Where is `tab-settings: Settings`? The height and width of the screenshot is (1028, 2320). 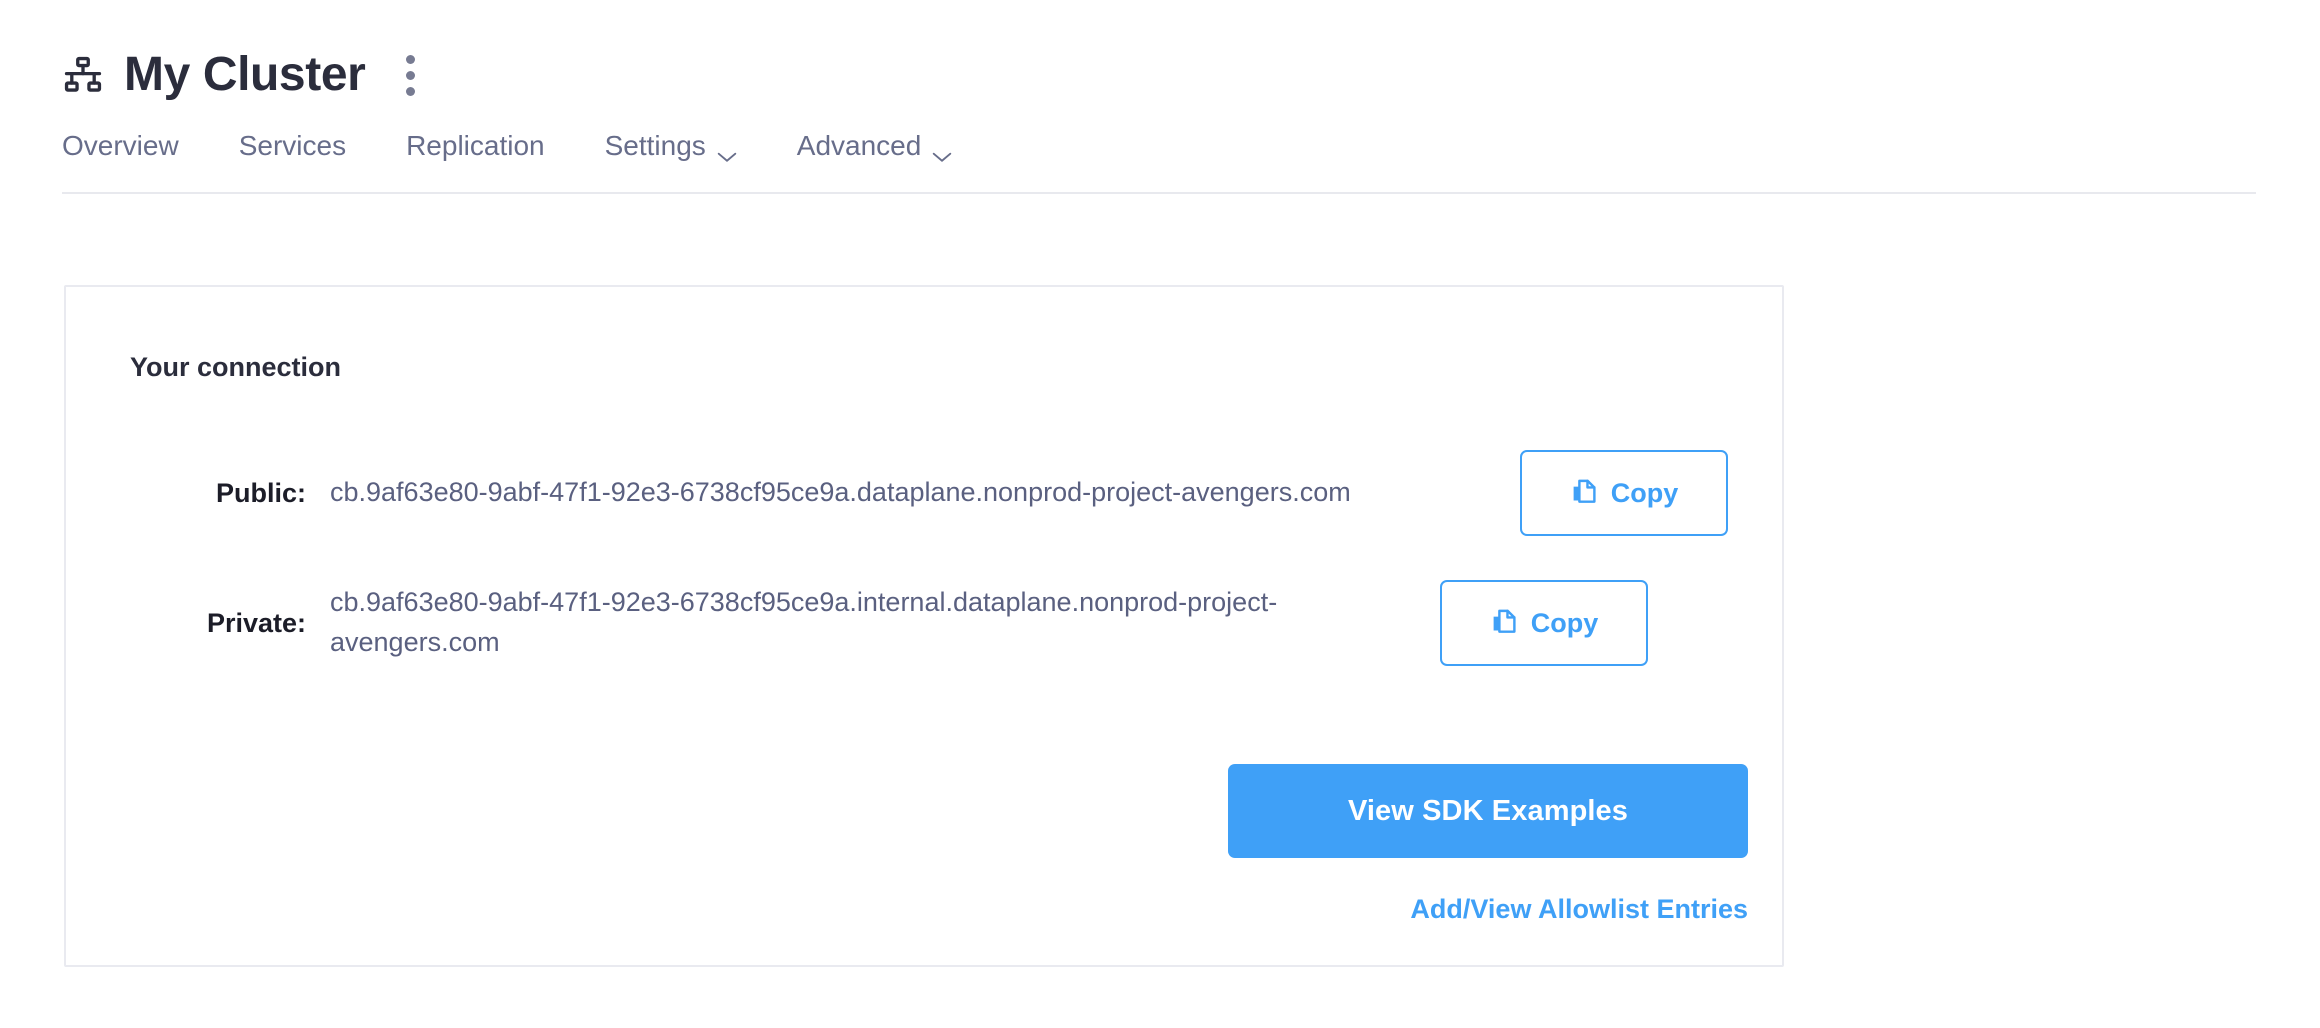 tab-settings: Settings is located at coordinates (671, 149).